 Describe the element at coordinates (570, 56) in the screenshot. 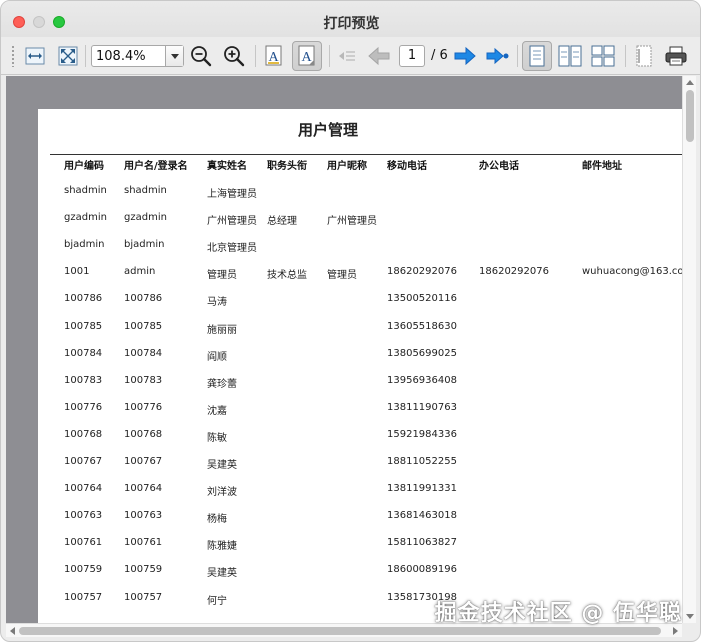

I see `facing-pages-view-button` at that location.